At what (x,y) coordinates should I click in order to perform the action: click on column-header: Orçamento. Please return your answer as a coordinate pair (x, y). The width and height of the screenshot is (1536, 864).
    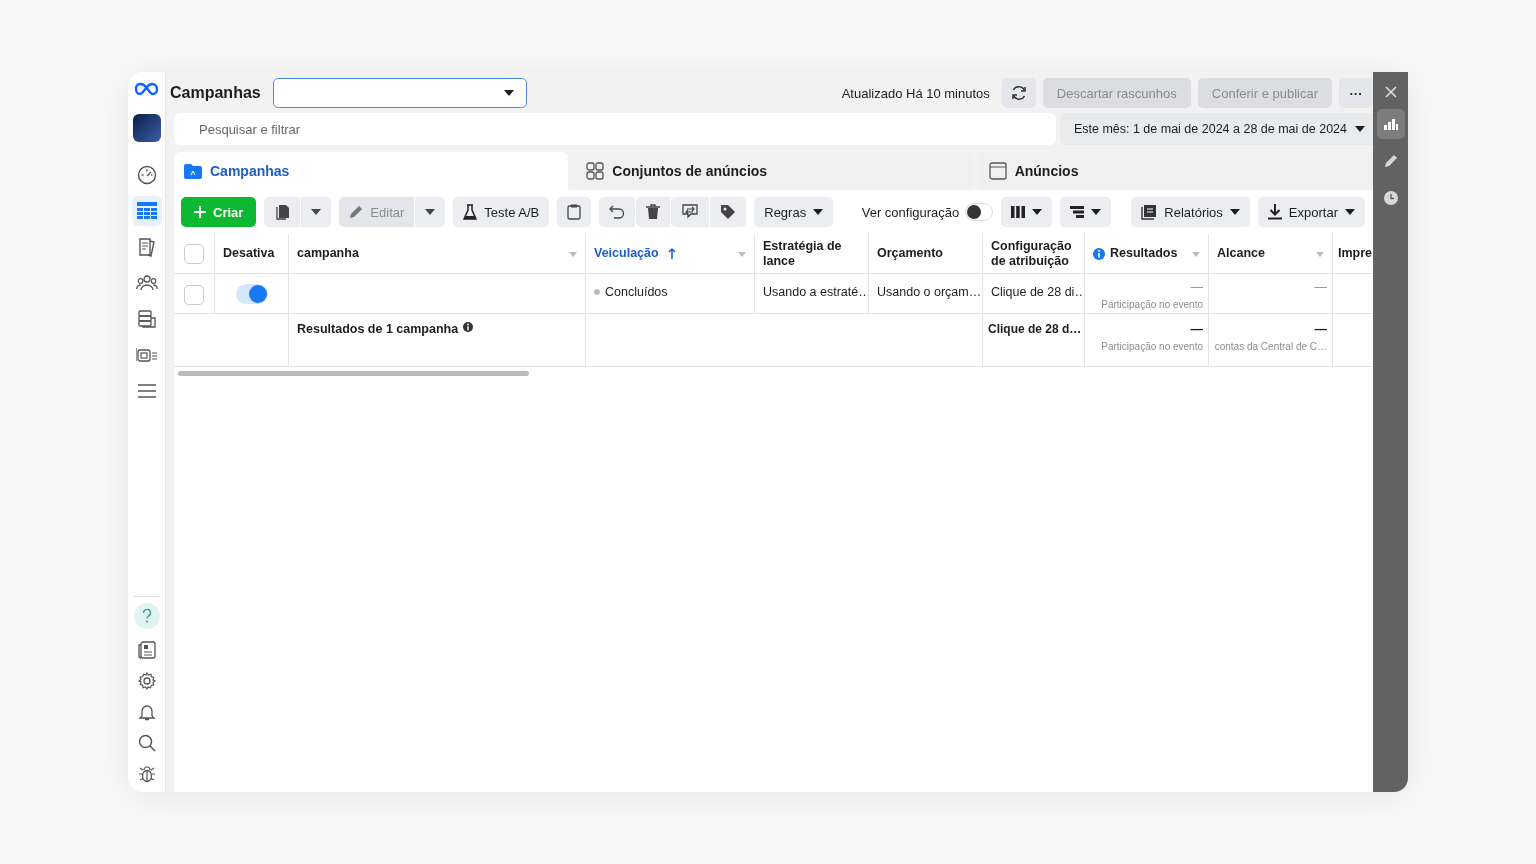
    Looking at the image, I should click on (926, 254).